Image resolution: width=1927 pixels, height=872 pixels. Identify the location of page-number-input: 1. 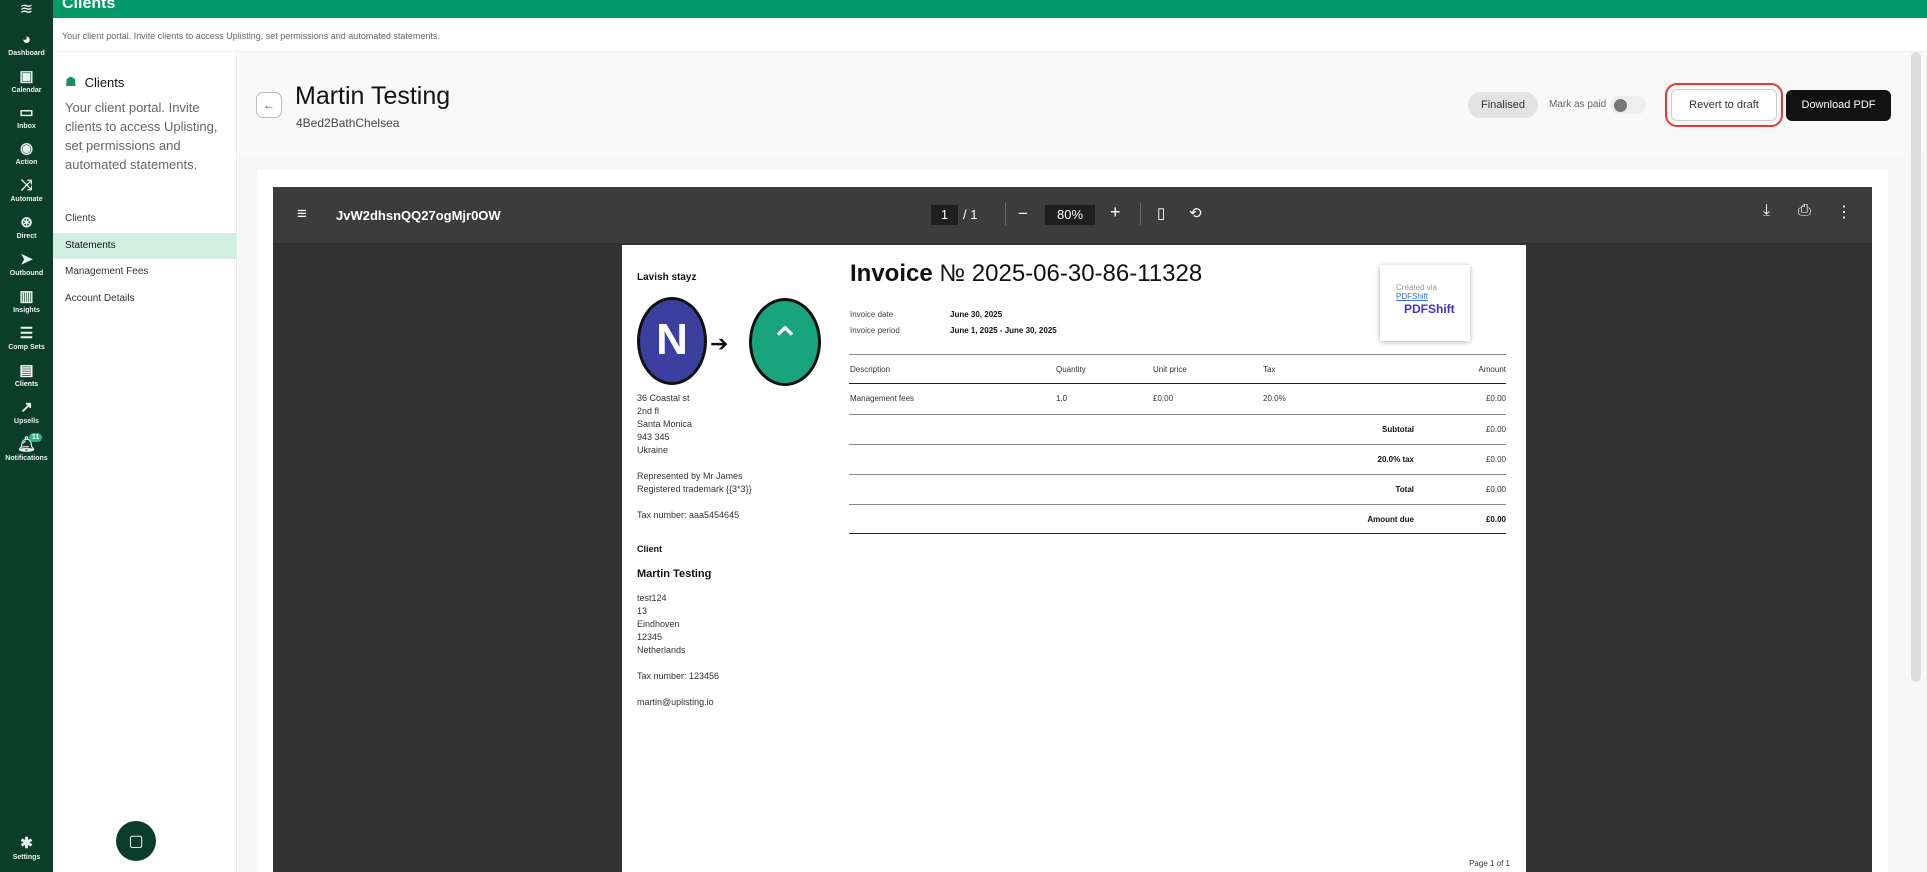
(944, 215).